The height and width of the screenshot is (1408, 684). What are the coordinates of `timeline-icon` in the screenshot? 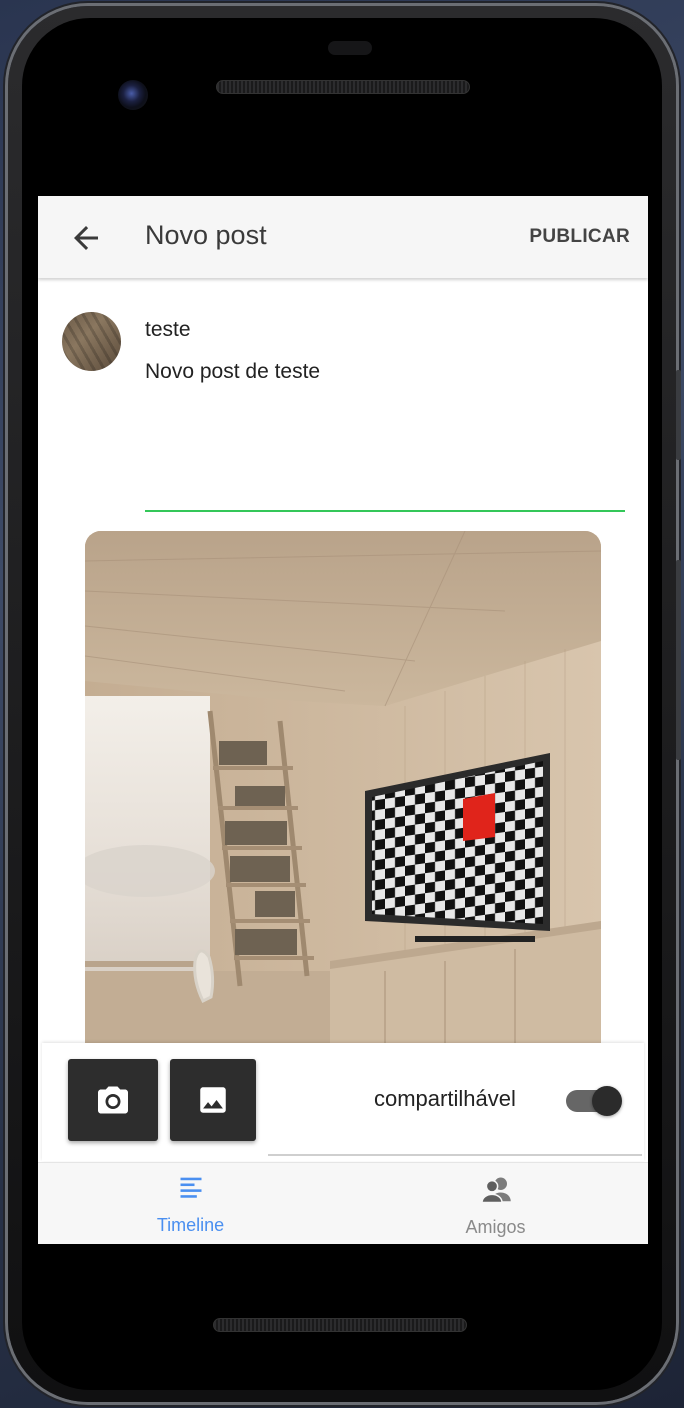 It's located at (191, 1187).